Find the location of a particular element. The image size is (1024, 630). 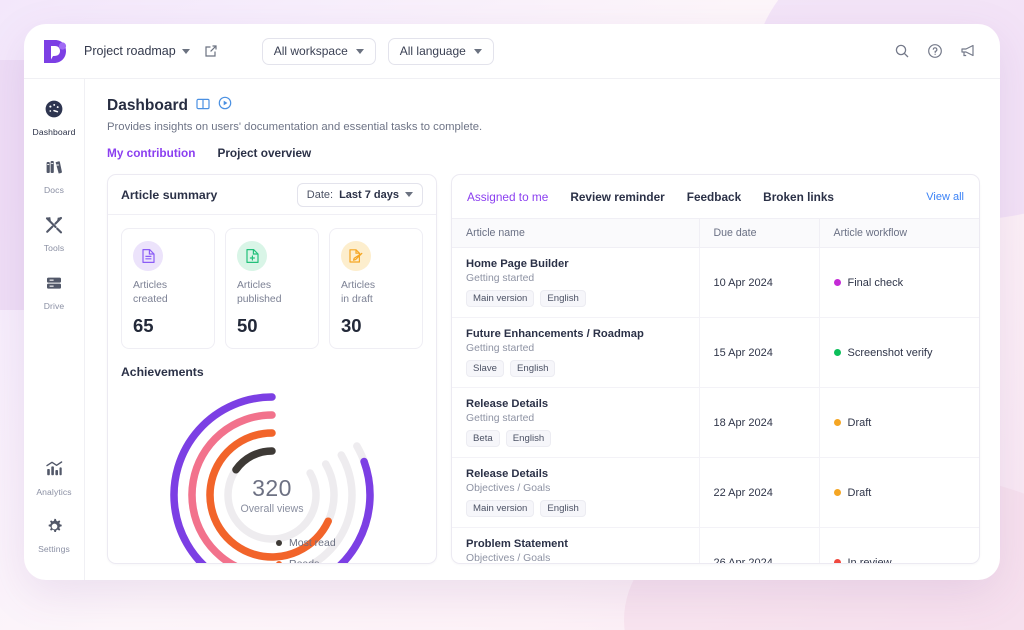

page-tabs: My contribution Project overview is located at coordinates (543, 154).